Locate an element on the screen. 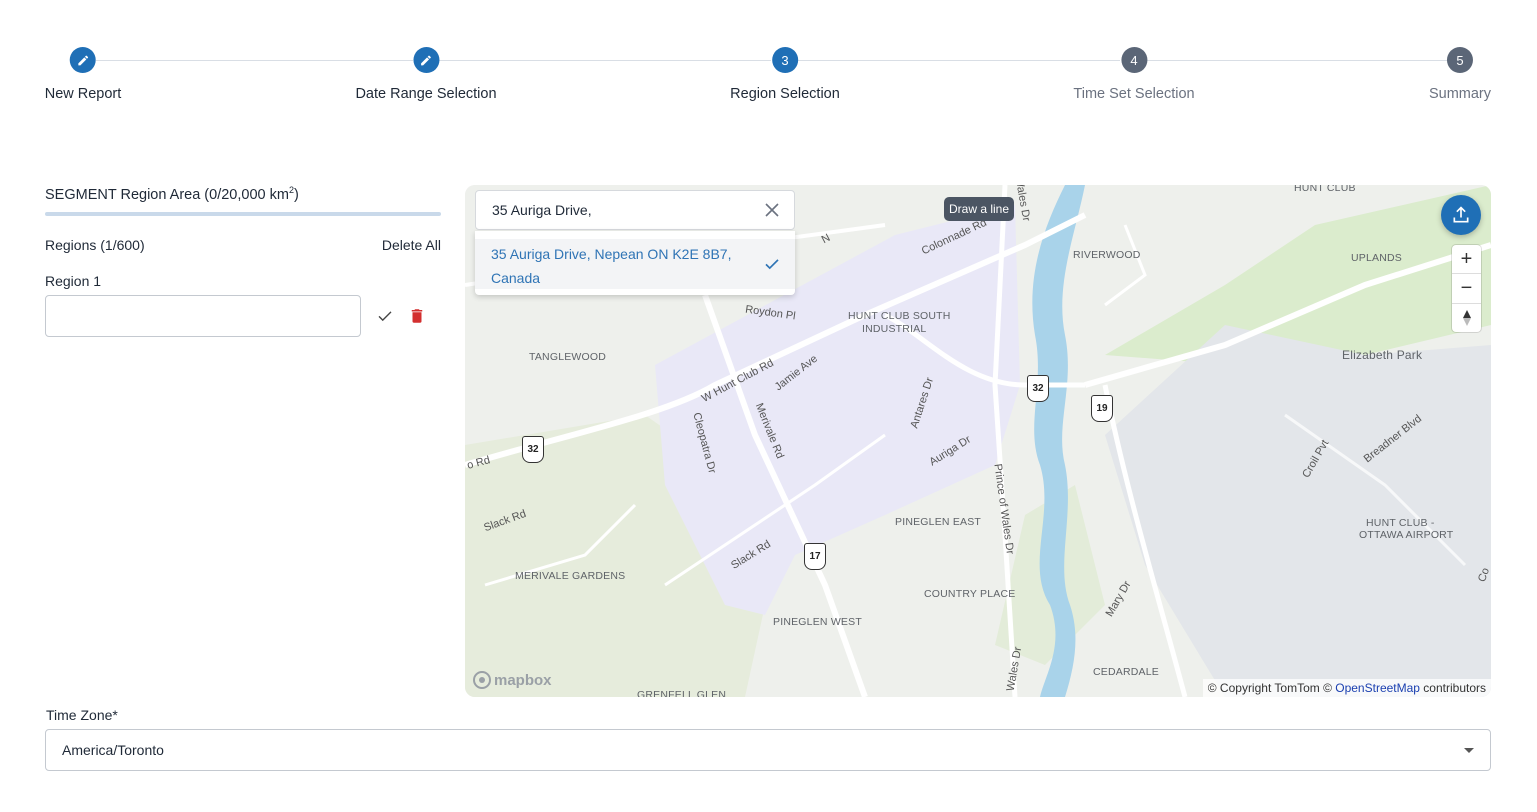 The image size is (1537, 812). step-label: Summary is located at coordinates (1460, 94).